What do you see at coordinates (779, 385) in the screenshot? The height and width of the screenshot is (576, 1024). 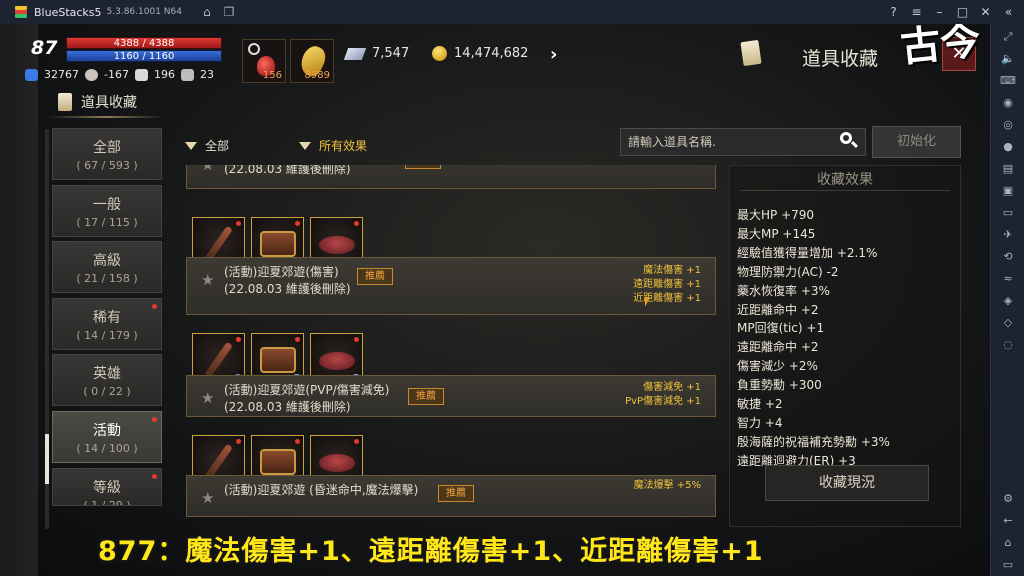 I see `effect-line: 負重勢勳 +300` at bounding box center [779, 385].